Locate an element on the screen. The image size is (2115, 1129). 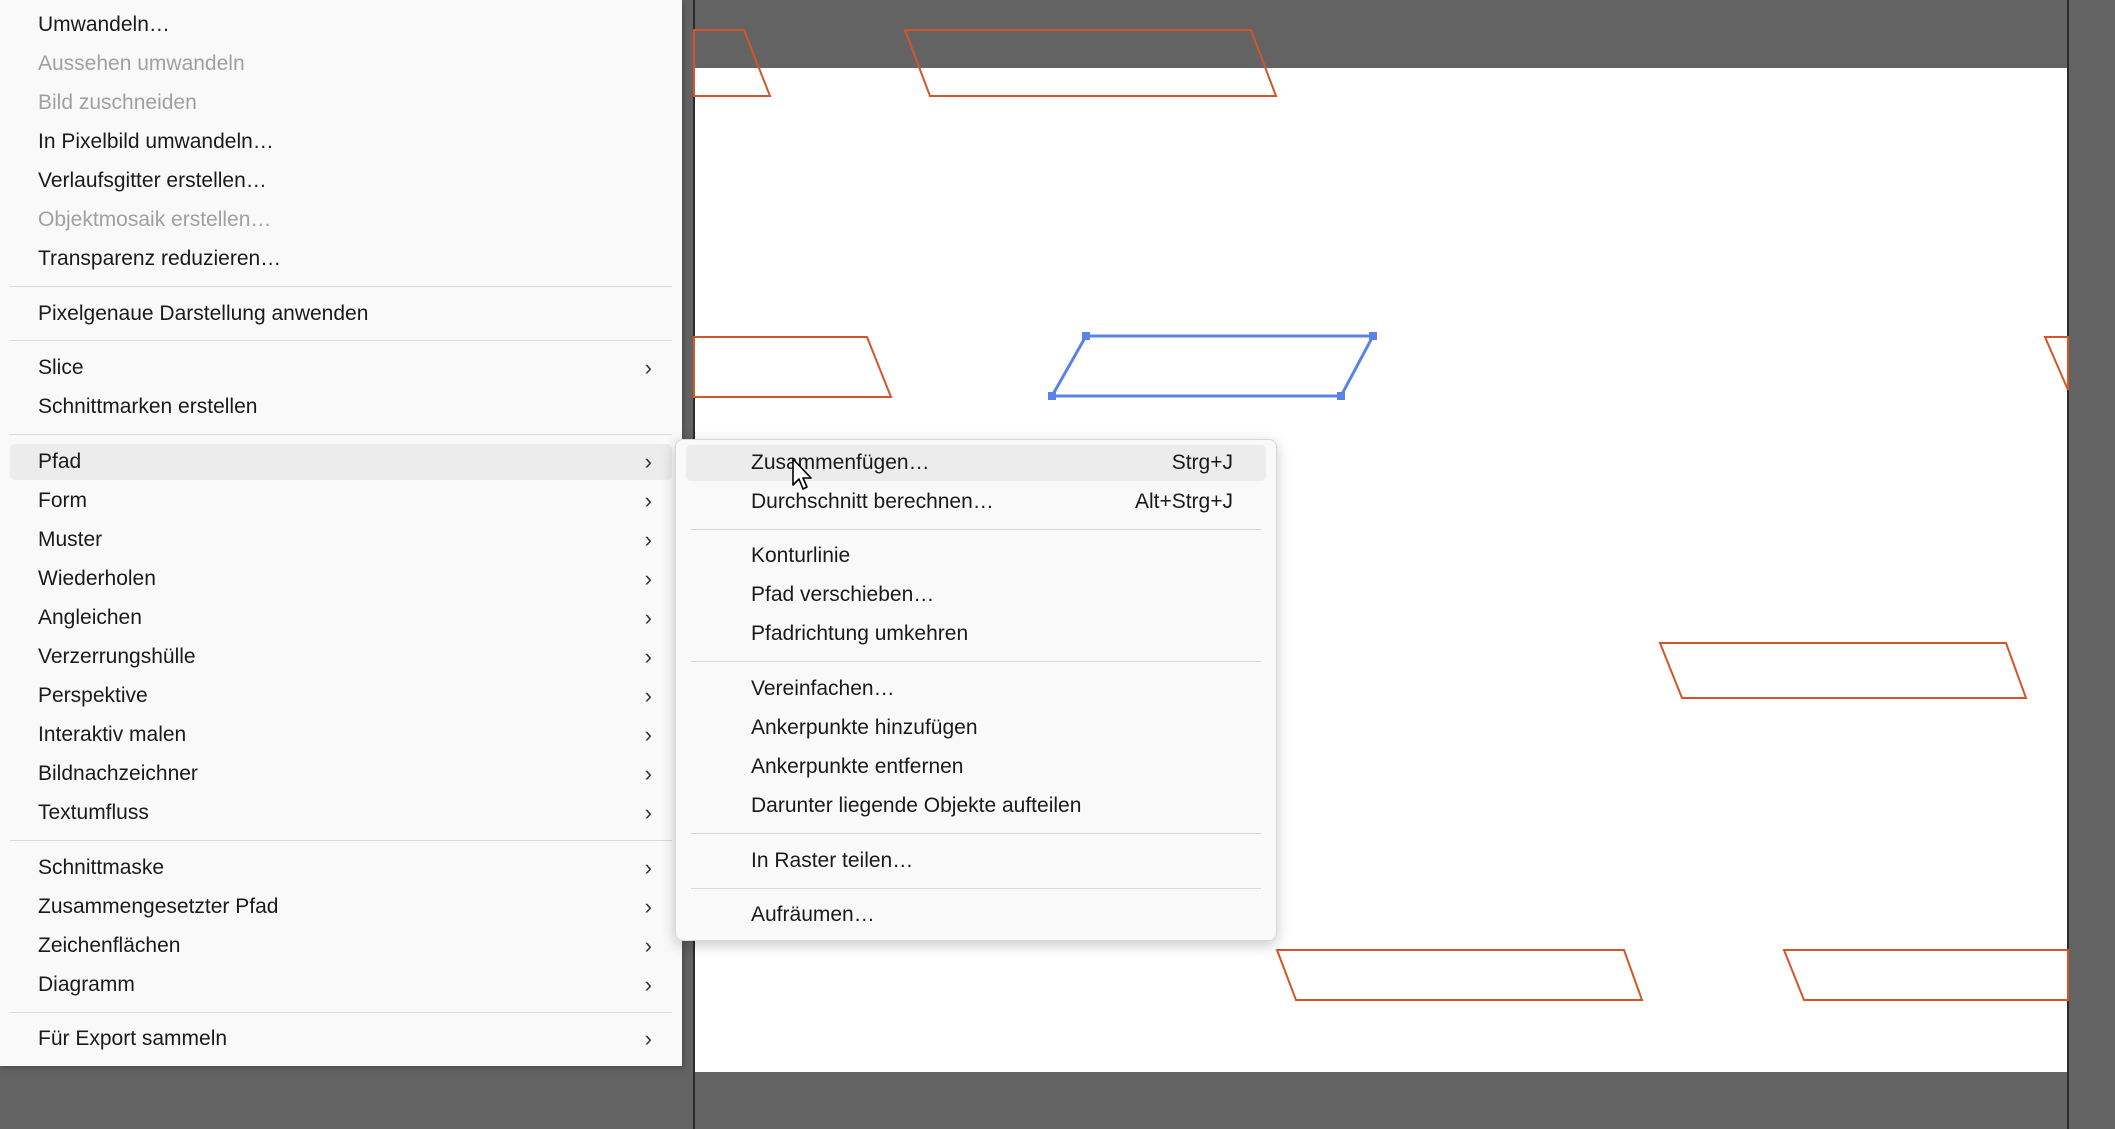
submenu-item-pfadrichtung-umkehren: Pfadrichtung umkehren is located at coordinates (976, 634).